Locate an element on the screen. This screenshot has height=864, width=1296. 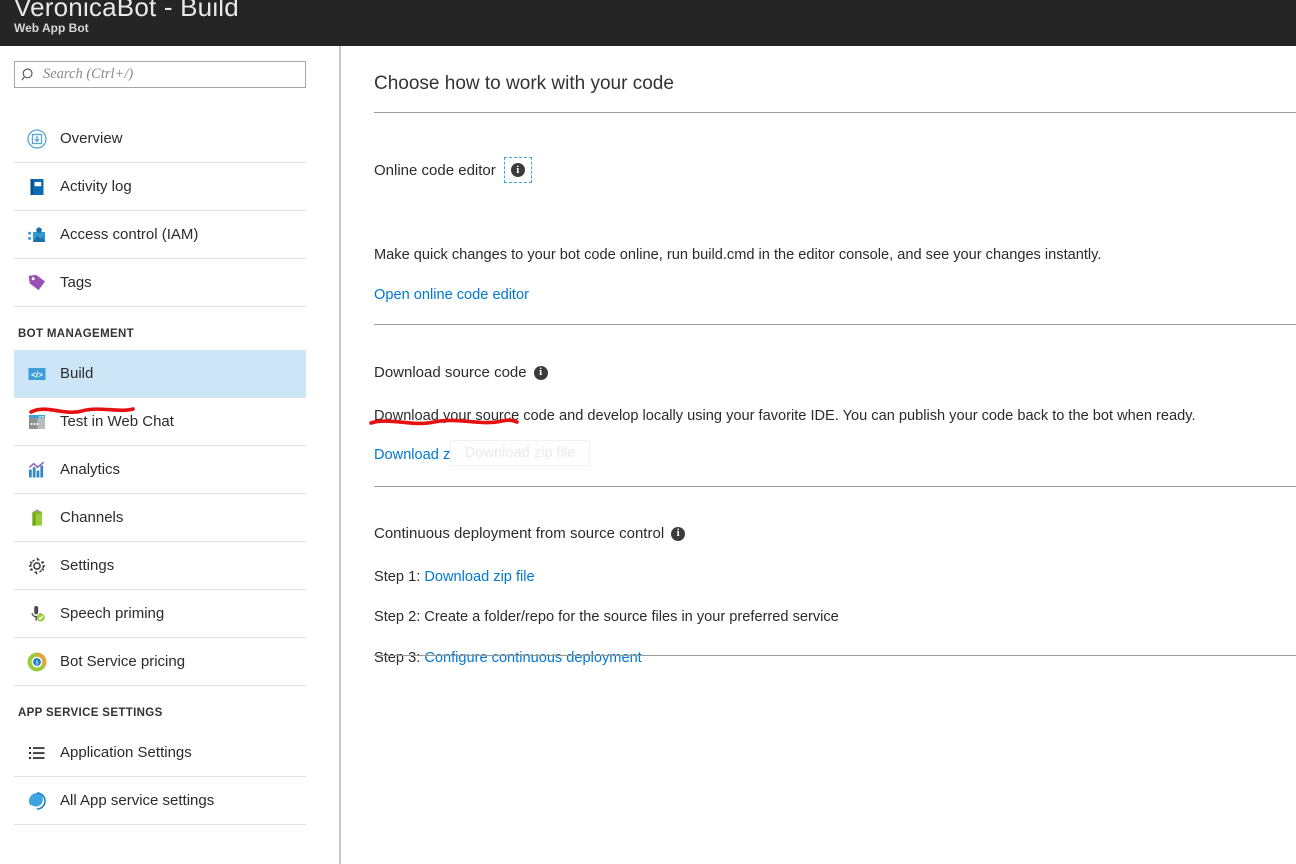
list-icon is located at coordinates (37, 753).